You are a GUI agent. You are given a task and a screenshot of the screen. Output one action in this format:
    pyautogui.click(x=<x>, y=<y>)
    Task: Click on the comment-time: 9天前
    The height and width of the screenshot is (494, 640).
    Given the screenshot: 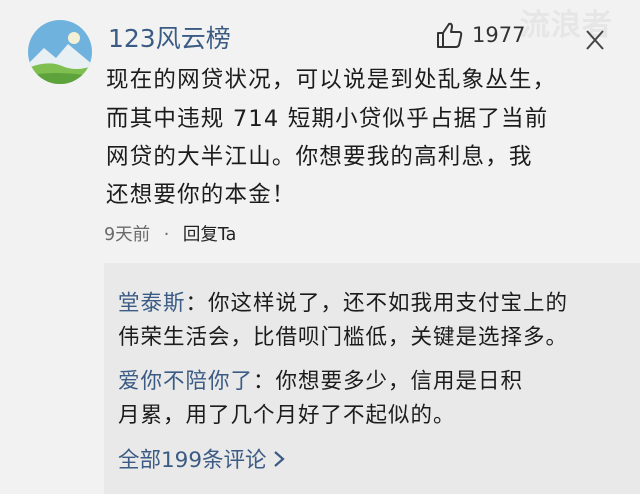 What is the action you would take?
    pyautogui.click(x=127, y=235)
    